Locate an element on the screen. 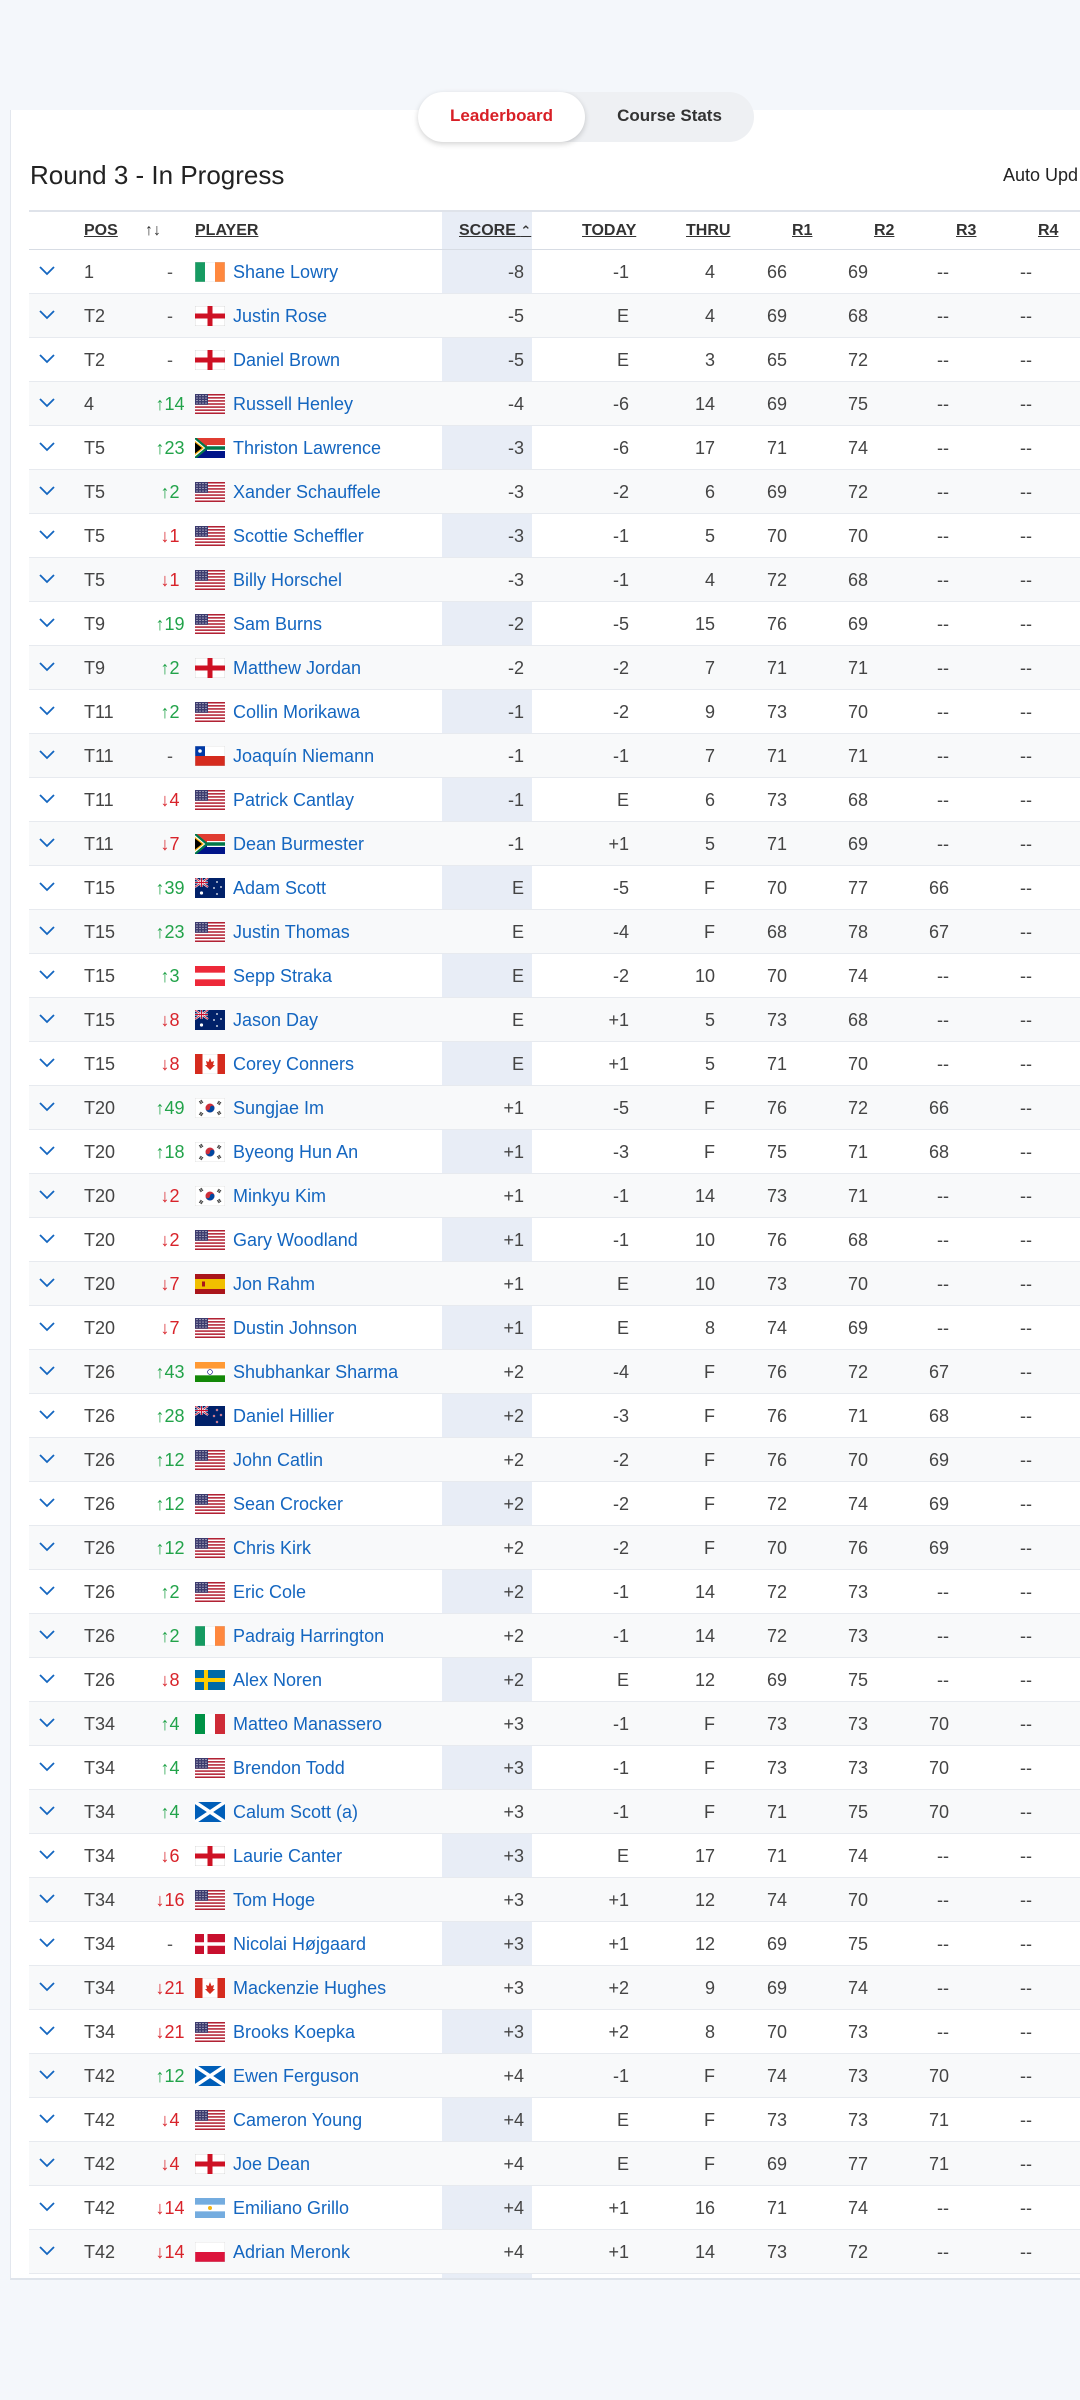  table-row: T9 ↑2 Matthew Jordan -2 -2 7 71 71 -- -- is located at coordinates (554, 668).